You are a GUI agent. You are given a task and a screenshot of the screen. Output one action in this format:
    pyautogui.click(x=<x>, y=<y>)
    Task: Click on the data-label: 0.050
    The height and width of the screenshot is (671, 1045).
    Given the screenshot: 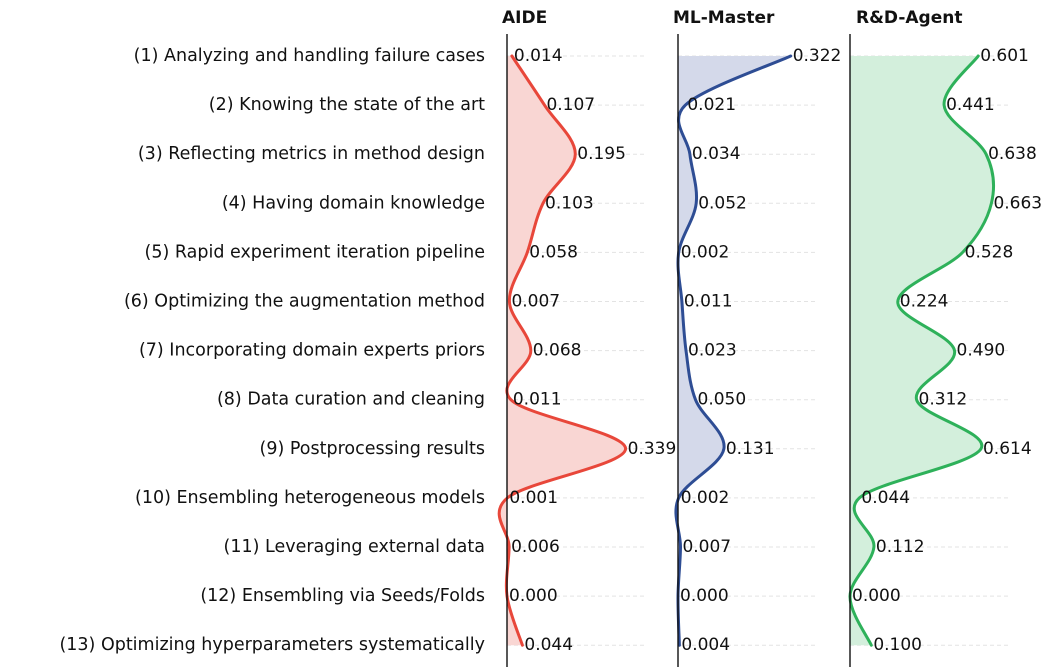 What is the action you would take?
    pyautogui.click(x=722, y=400)
    